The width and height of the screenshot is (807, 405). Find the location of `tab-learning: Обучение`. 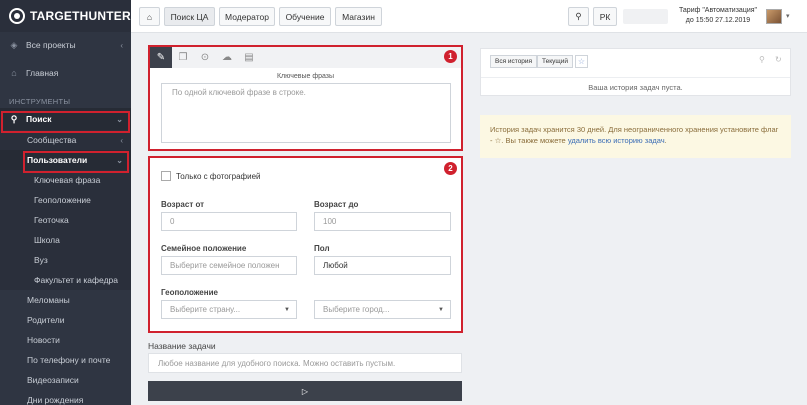

tab-learning: Обучение is located at coordinates (305, 16).